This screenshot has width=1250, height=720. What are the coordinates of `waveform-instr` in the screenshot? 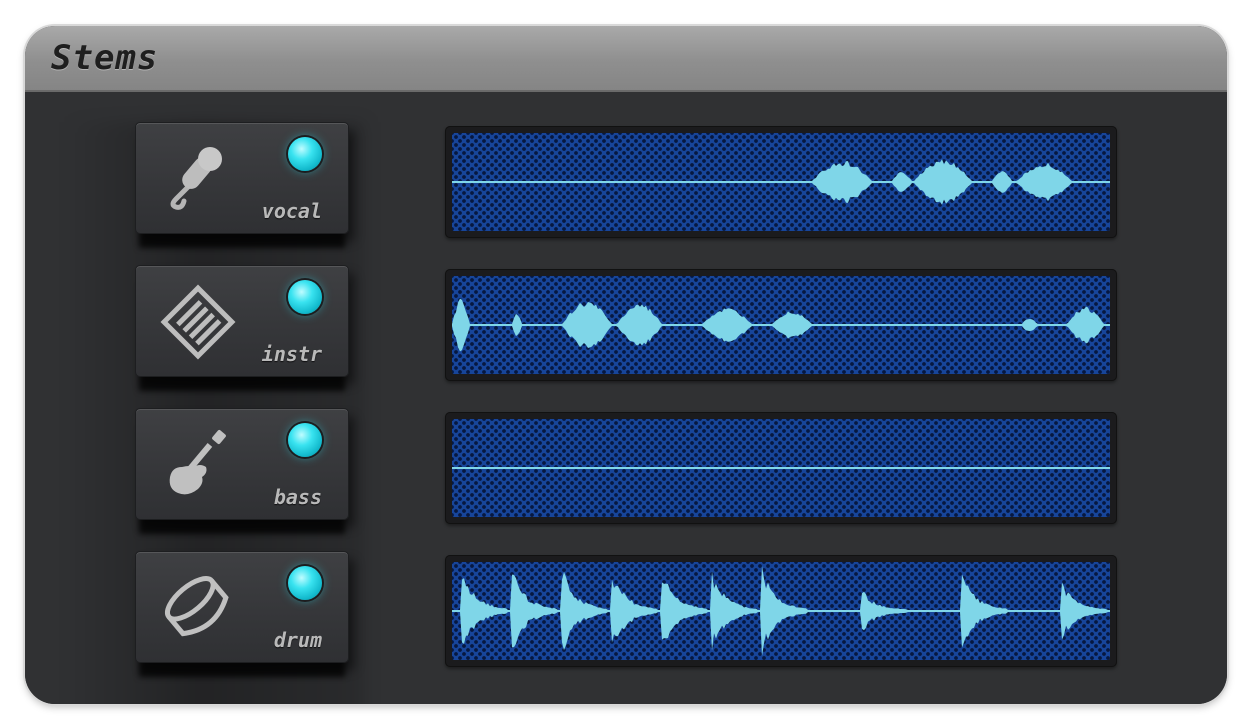 It's located at (781, 325).